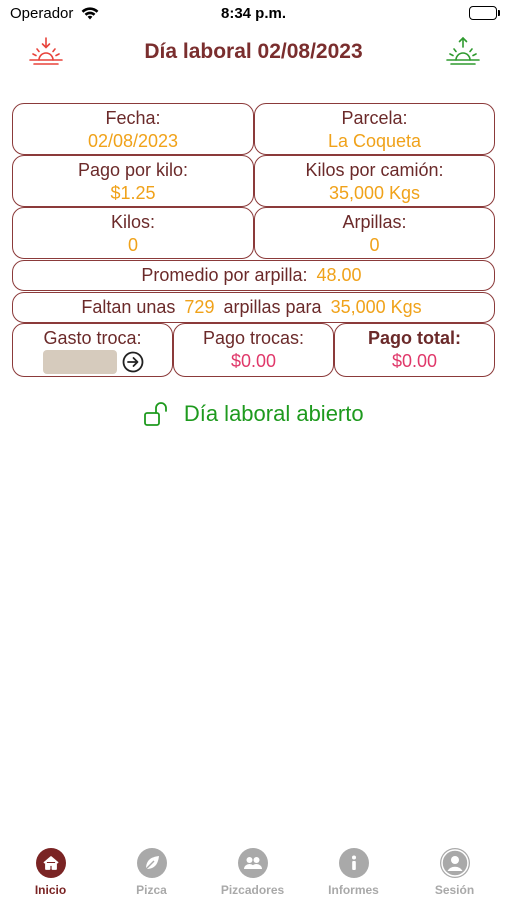 The height and width of the screenshot is (900, 507). Describe the element at coordinates (133, 362) in the screenshot. I see `arrow-right-circle-icon` at that location.